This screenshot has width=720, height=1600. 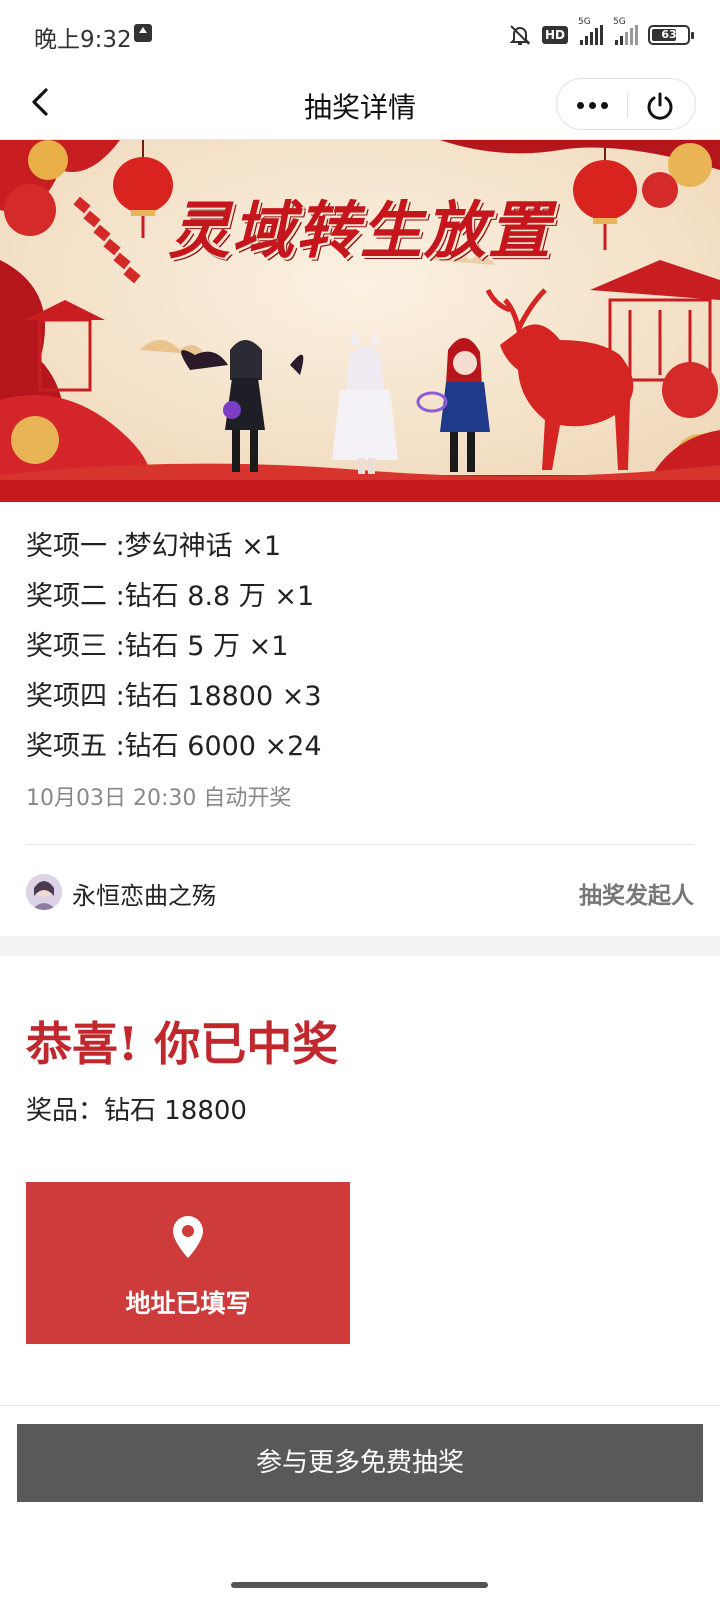 What do you see at coordinates (188, 1303) in the screenshot?
I see `address-button-label: 地址已填写` at bounding box center [188, 1303].